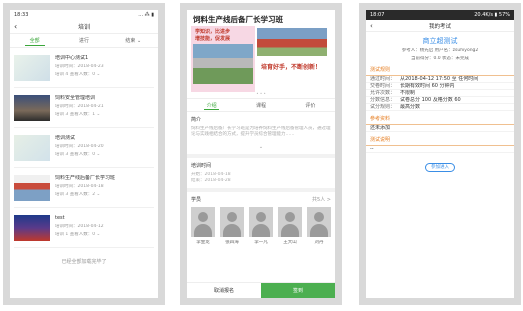 Image resolution: width=523 pixels, height=311 pixels. Describe the element at coordinates (427, 86) in the screenshot. I see `rule-value: 长期有效时间 60 分钟内` at that location.